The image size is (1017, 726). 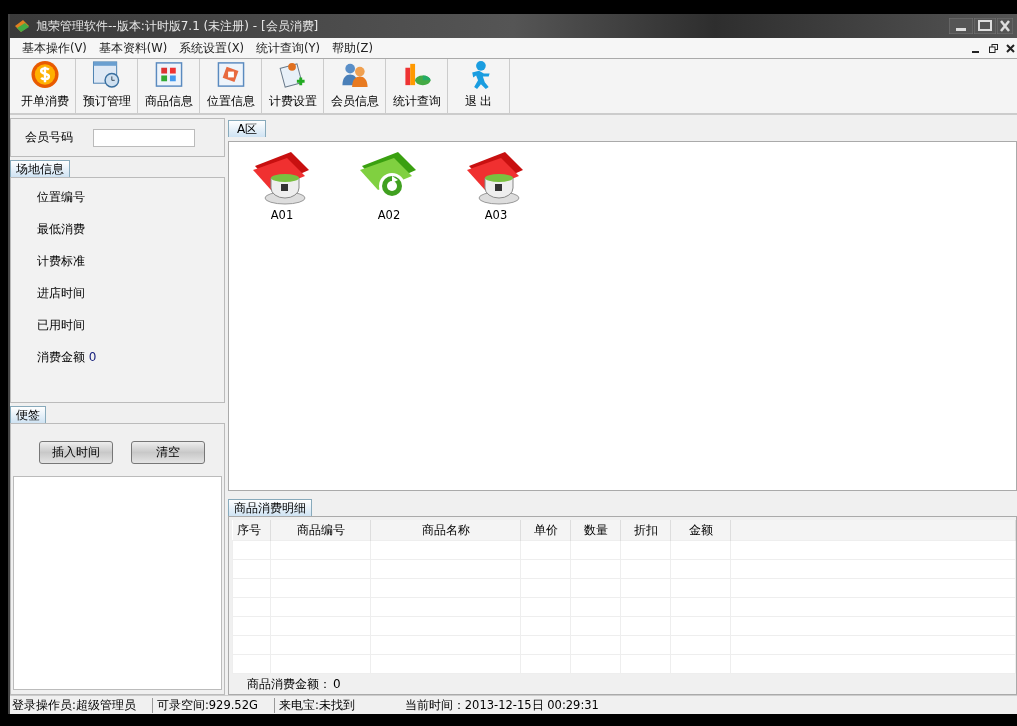 What do you see at coordinates (130, 197) in the screenshot?
I see `info-field: 位置编号` at bounding box center [130, 197].